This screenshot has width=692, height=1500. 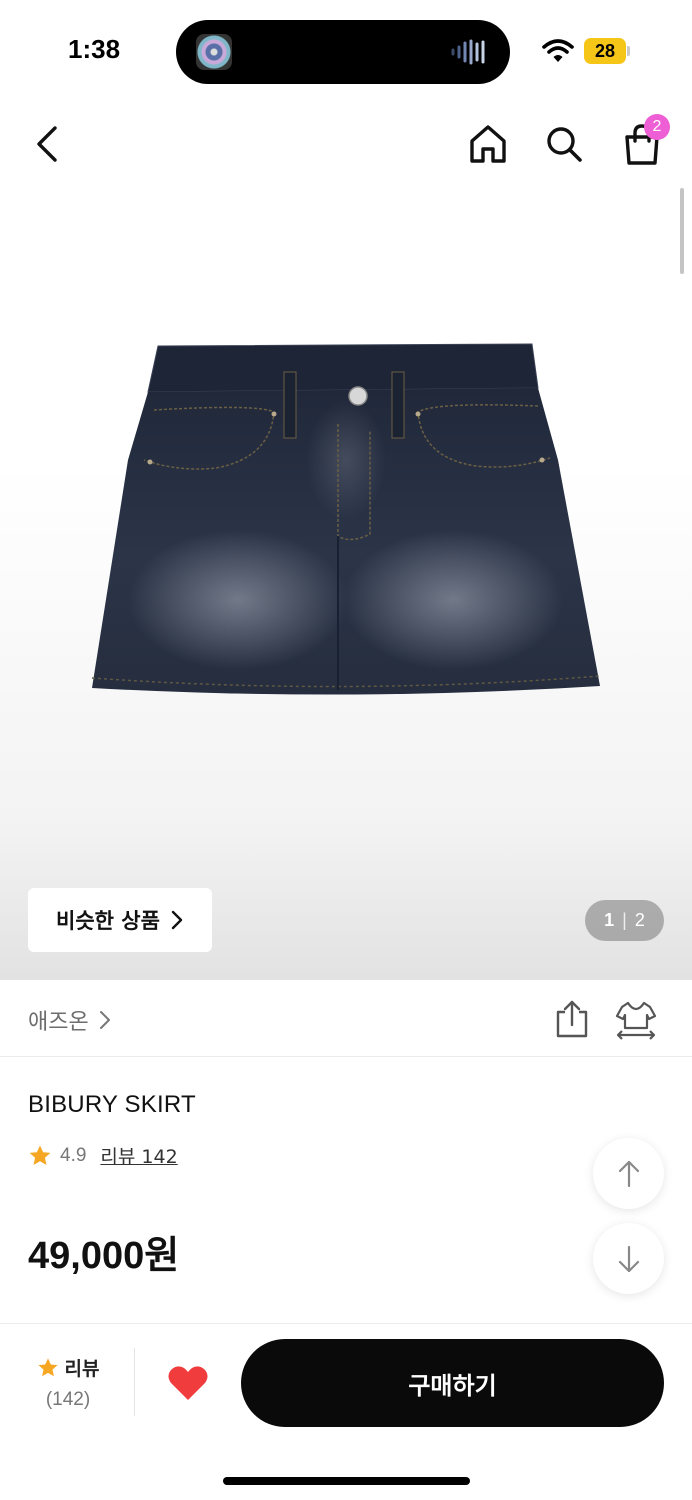 I want to click on review-count: (142), so click(x=68, y=1399).